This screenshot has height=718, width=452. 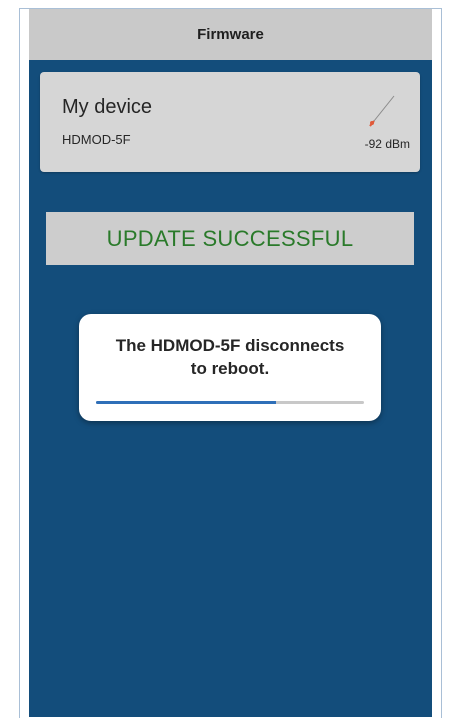 I want to click on title-bar: Firmware, so click(x=230, y=34).